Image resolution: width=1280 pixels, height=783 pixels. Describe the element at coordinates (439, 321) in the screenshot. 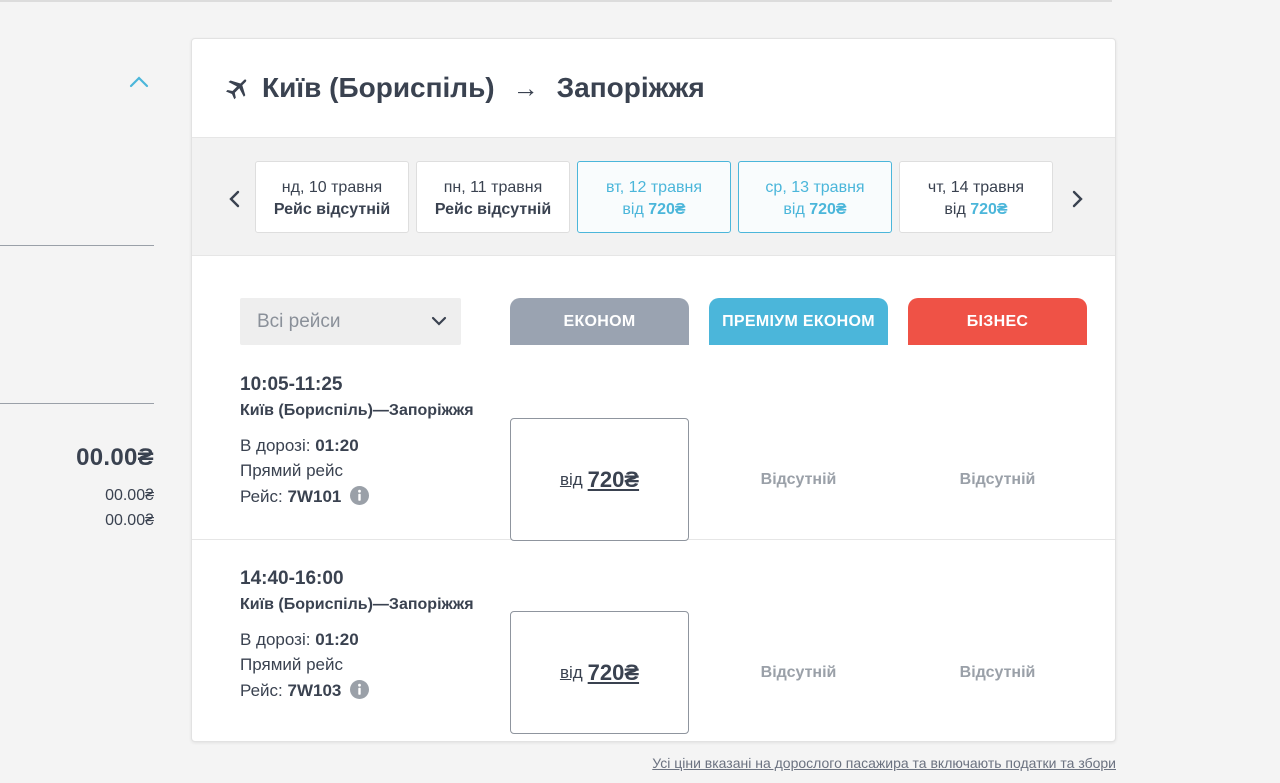

I see `chevron-down-icon` at that location.